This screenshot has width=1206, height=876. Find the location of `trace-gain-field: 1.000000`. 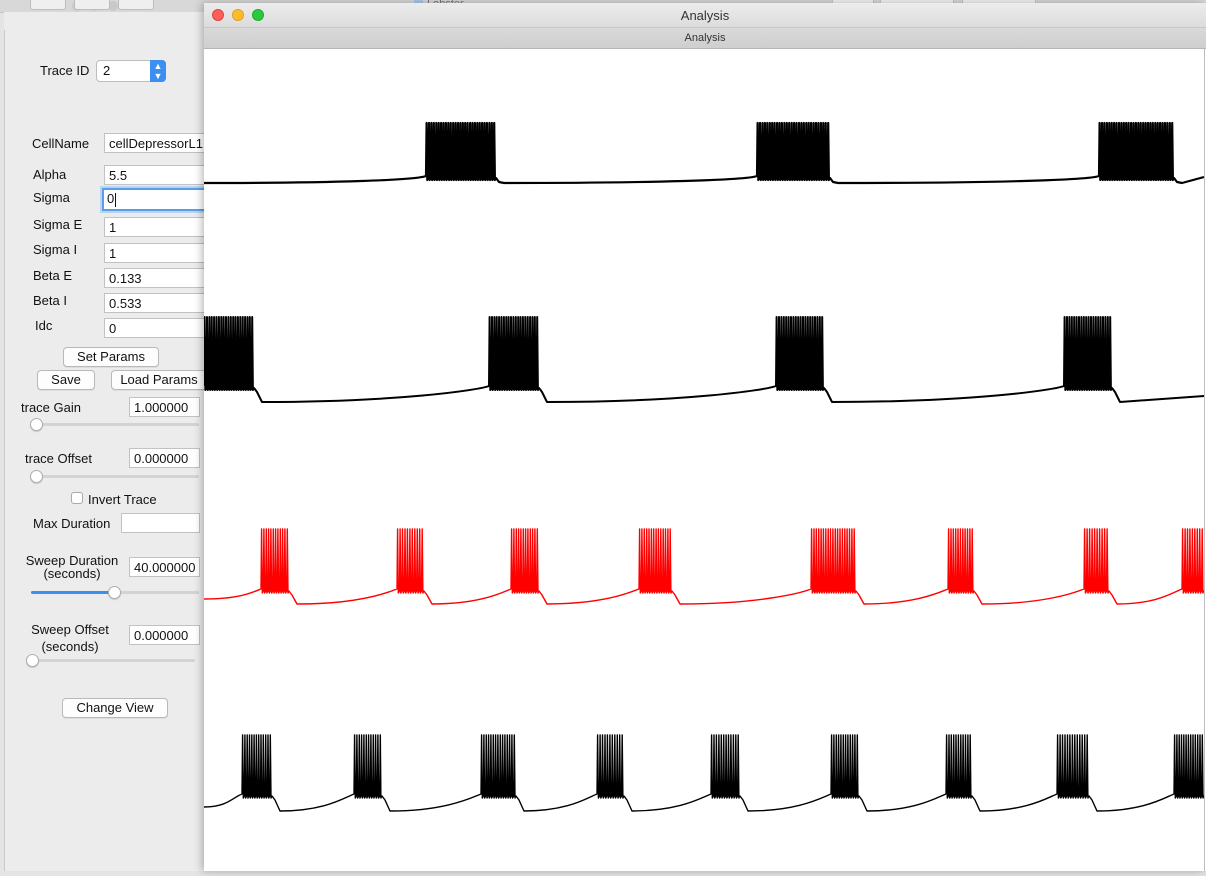

trace-gain-field: 1.000000 is located at coordinates (164, 407).